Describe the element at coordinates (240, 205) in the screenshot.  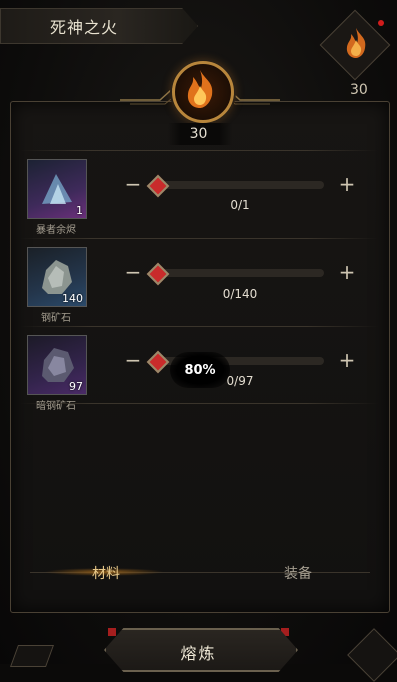
I see `quantity-value: 0/1` at that location.